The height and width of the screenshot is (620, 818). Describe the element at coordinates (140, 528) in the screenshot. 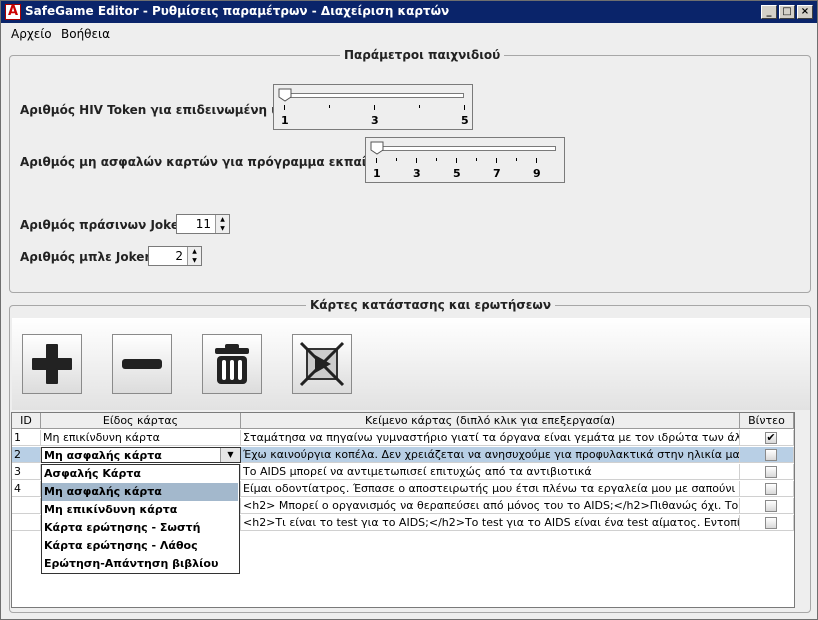

I see `dropdown-option: Κάρτα ερώτησης - Σωστή` at that location.